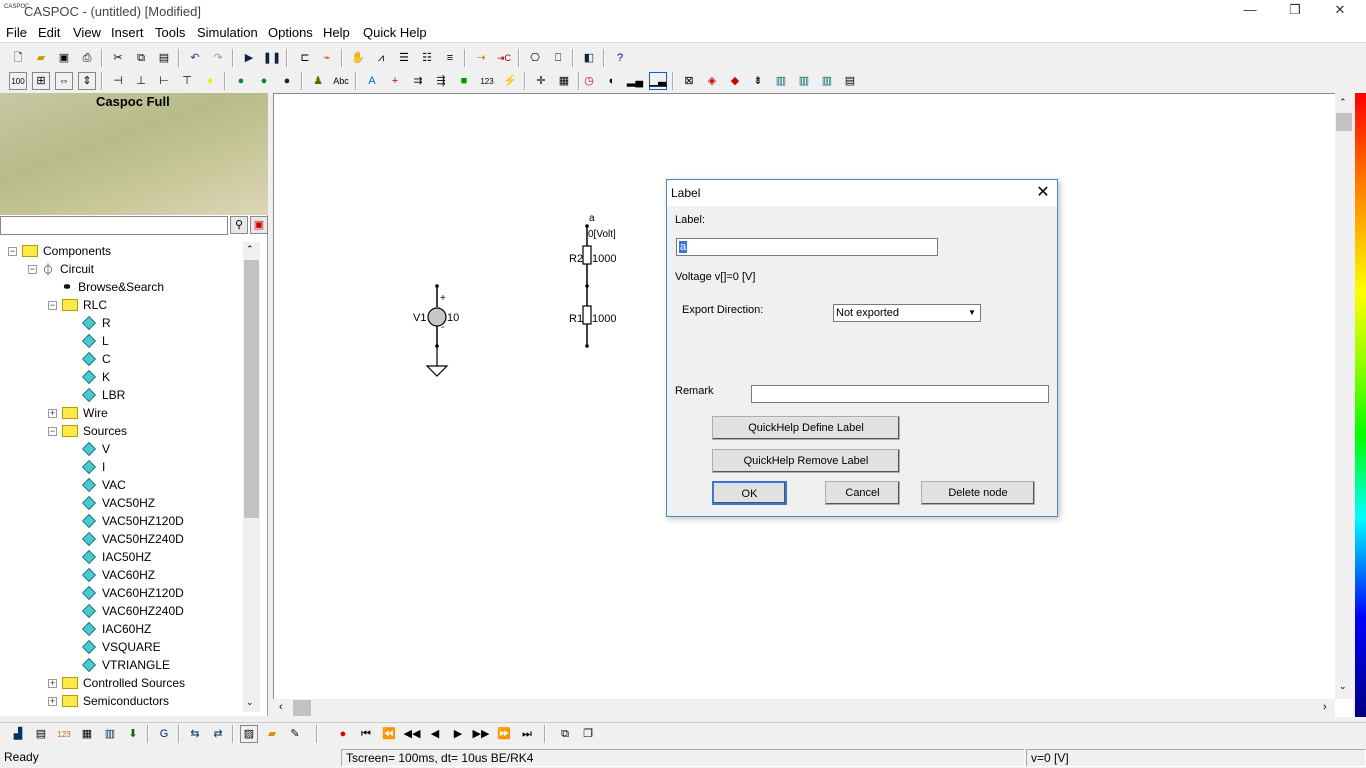 This screenshot has width=1366, height=768. Describe the element at coordinates (589, 58) in the screenshot. I see `flip-icon: ◧` at that location.